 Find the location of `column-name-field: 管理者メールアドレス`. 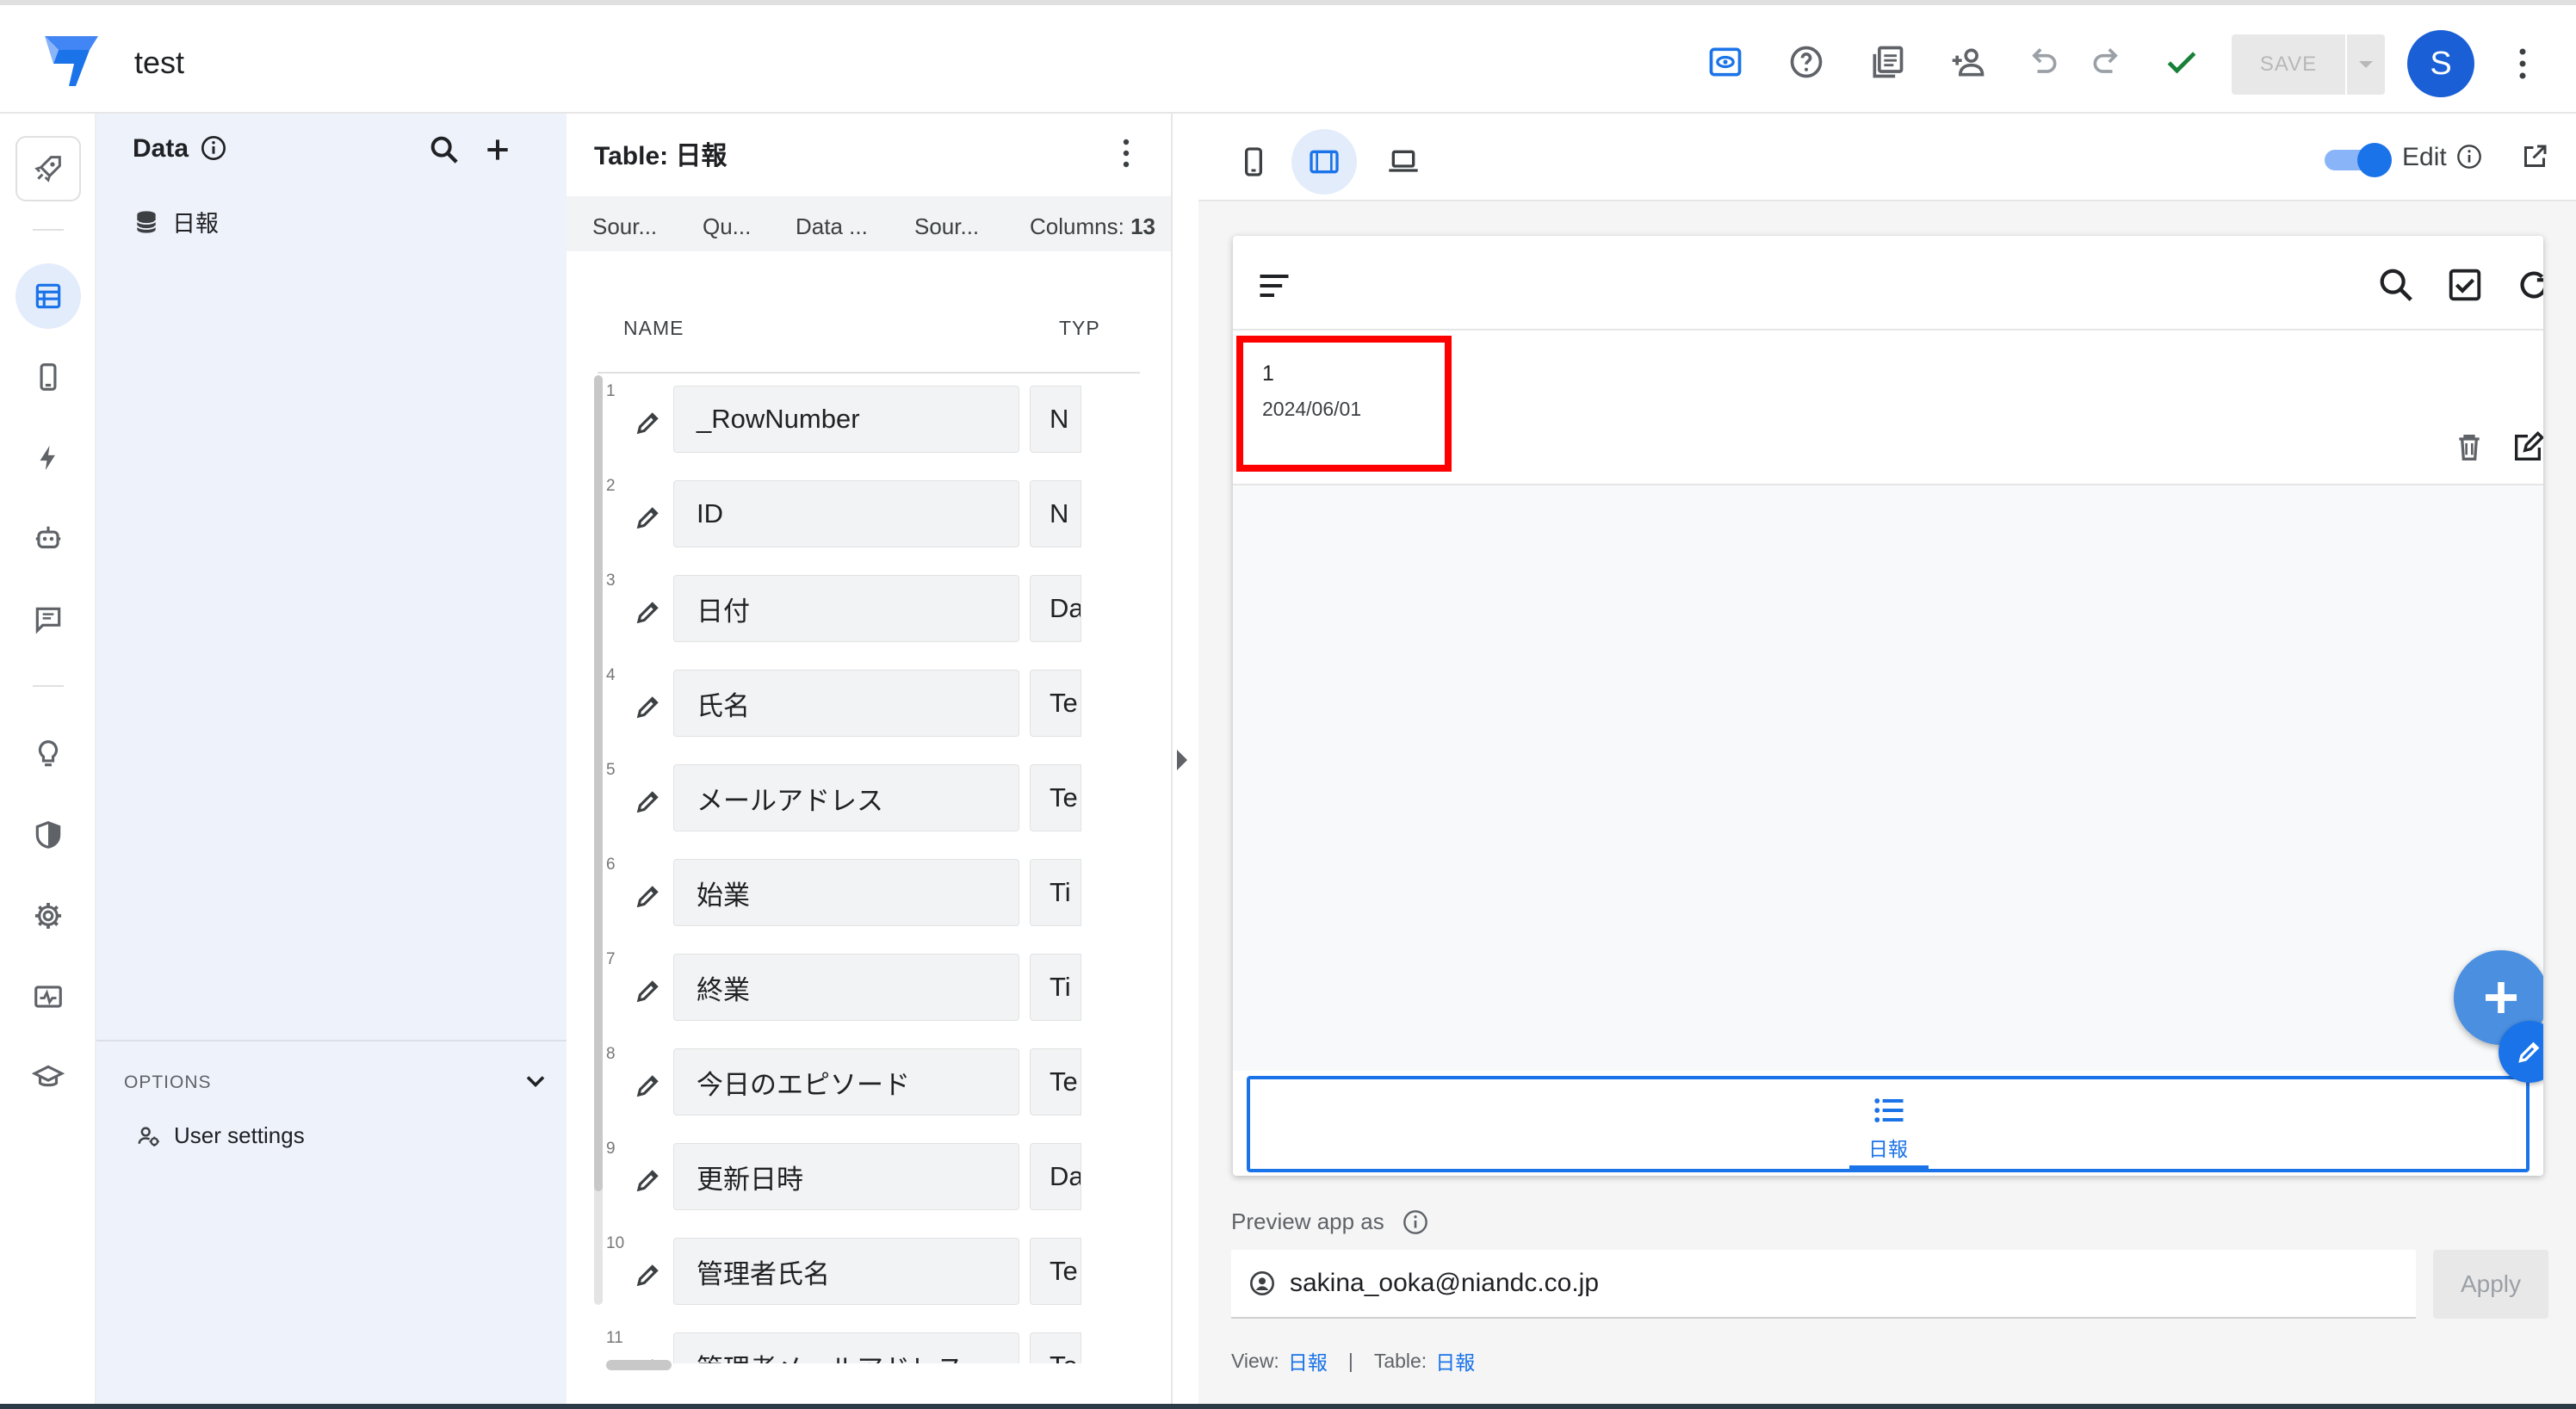

column-name-field: 管理者メールアドレス is located at coordinates (846, 1347).